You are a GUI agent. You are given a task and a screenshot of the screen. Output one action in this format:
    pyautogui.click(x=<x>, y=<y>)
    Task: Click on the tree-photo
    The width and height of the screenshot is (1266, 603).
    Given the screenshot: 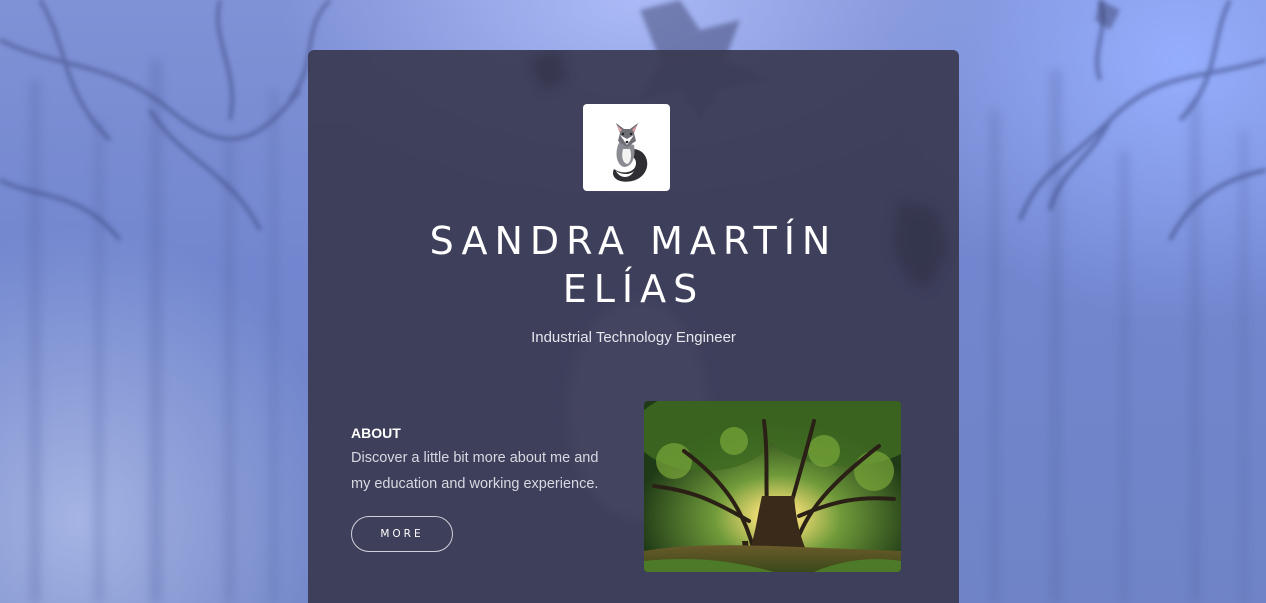 What is the action you would take?
    pyautogui.click(x=772, y=486)
    